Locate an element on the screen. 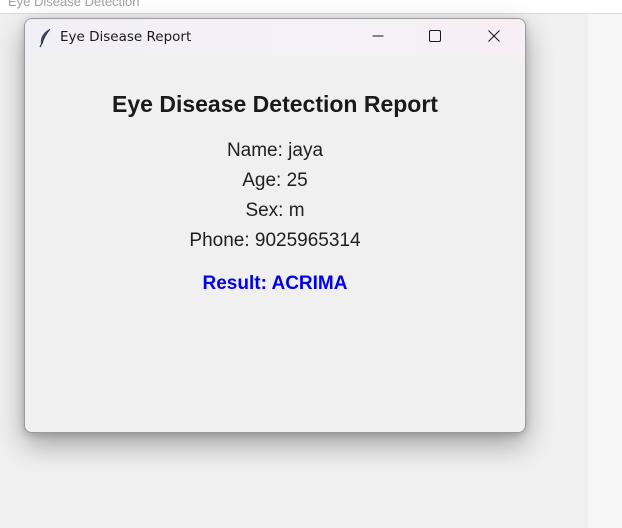  minimize-button is located at coordinates (378, 37).